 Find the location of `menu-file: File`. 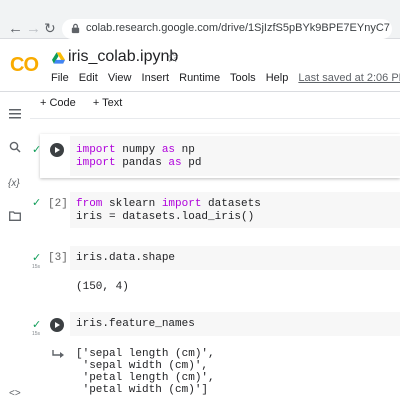

menu-file: File is located at coordinates (60, 78).